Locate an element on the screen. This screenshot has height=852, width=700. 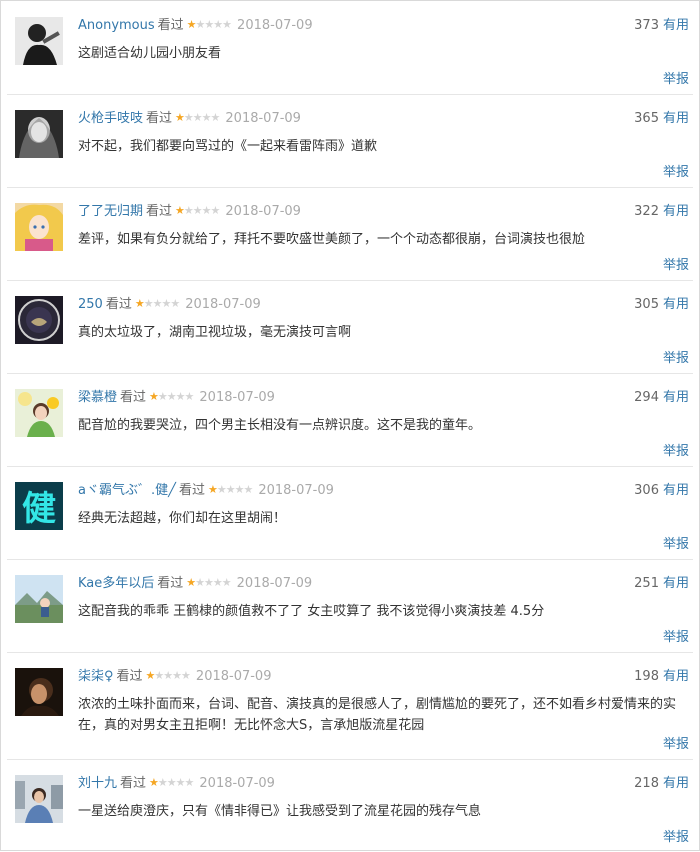
vote-area: 306 有用 is located at coordinates (661, 491).